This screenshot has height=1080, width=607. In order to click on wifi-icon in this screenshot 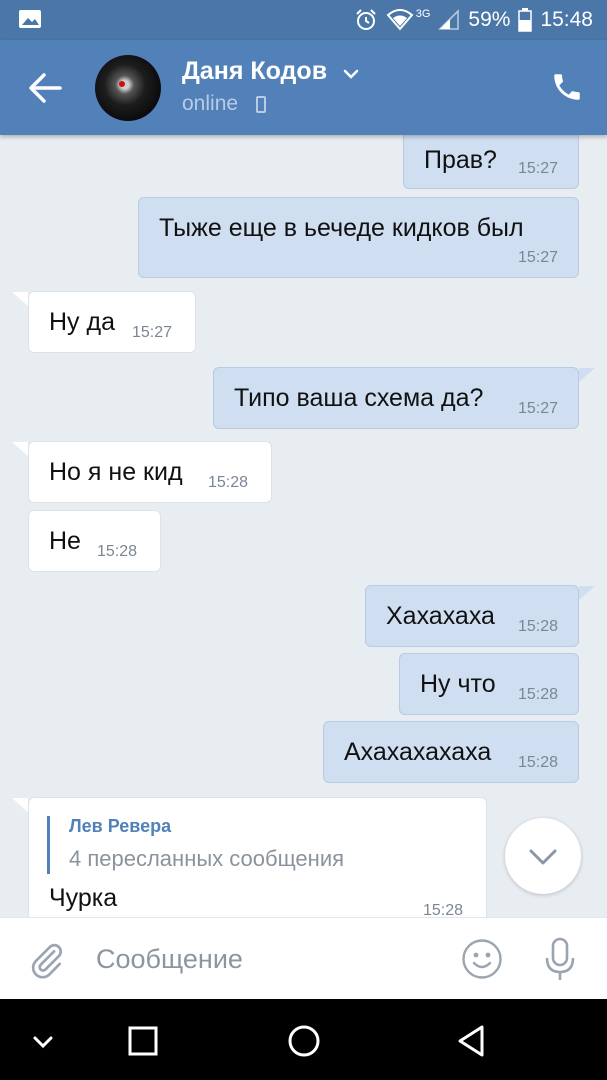, I will do `click(400, 20)`.